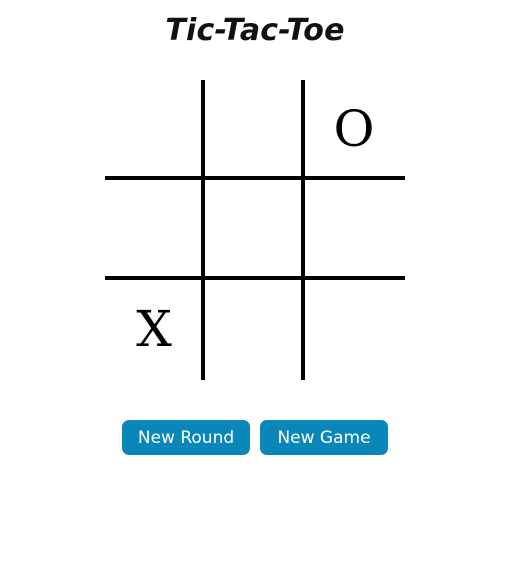 Image resolution: width=515 pixels, height=565 pixels. What do you see at coordinates (186, 437) in the screenshot?
I see `new-round-button: New Round` at bounding box center [186, 437].